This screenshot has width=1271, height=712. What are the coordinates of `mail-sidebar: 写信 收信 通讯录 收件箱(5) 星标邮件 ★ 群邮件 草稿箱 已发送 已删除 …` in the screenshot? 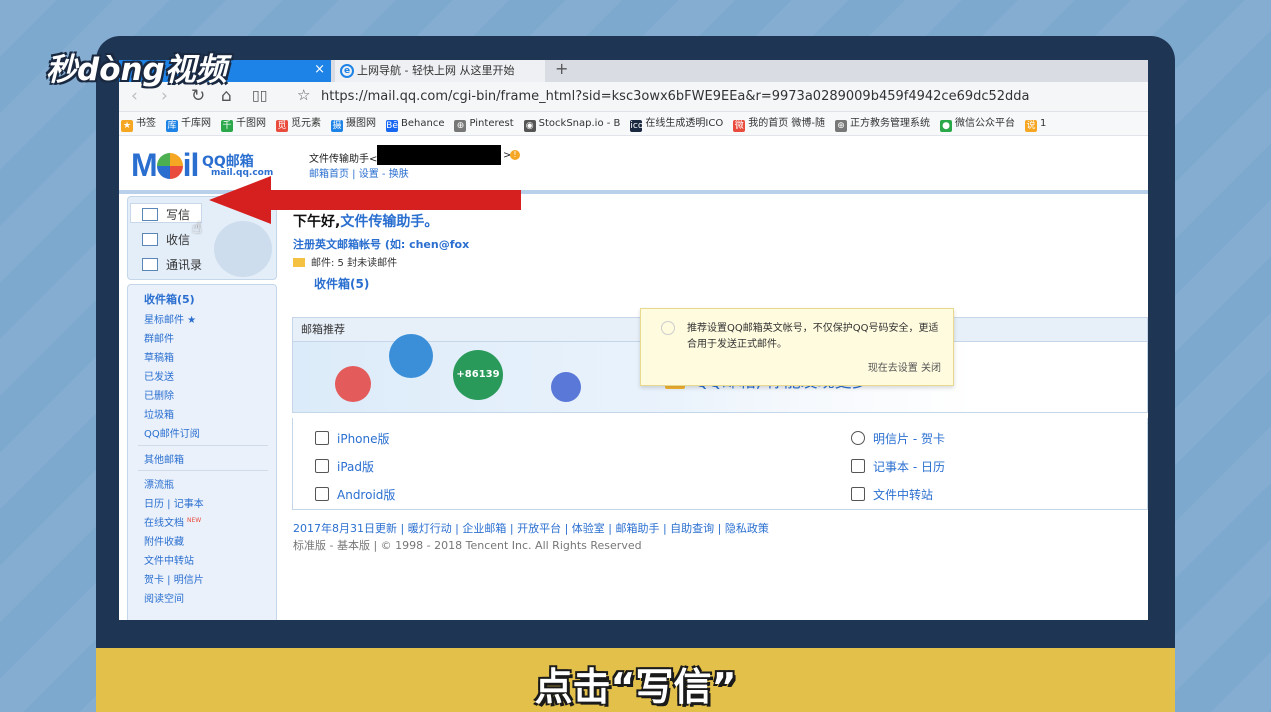 It's located at (202, 408).